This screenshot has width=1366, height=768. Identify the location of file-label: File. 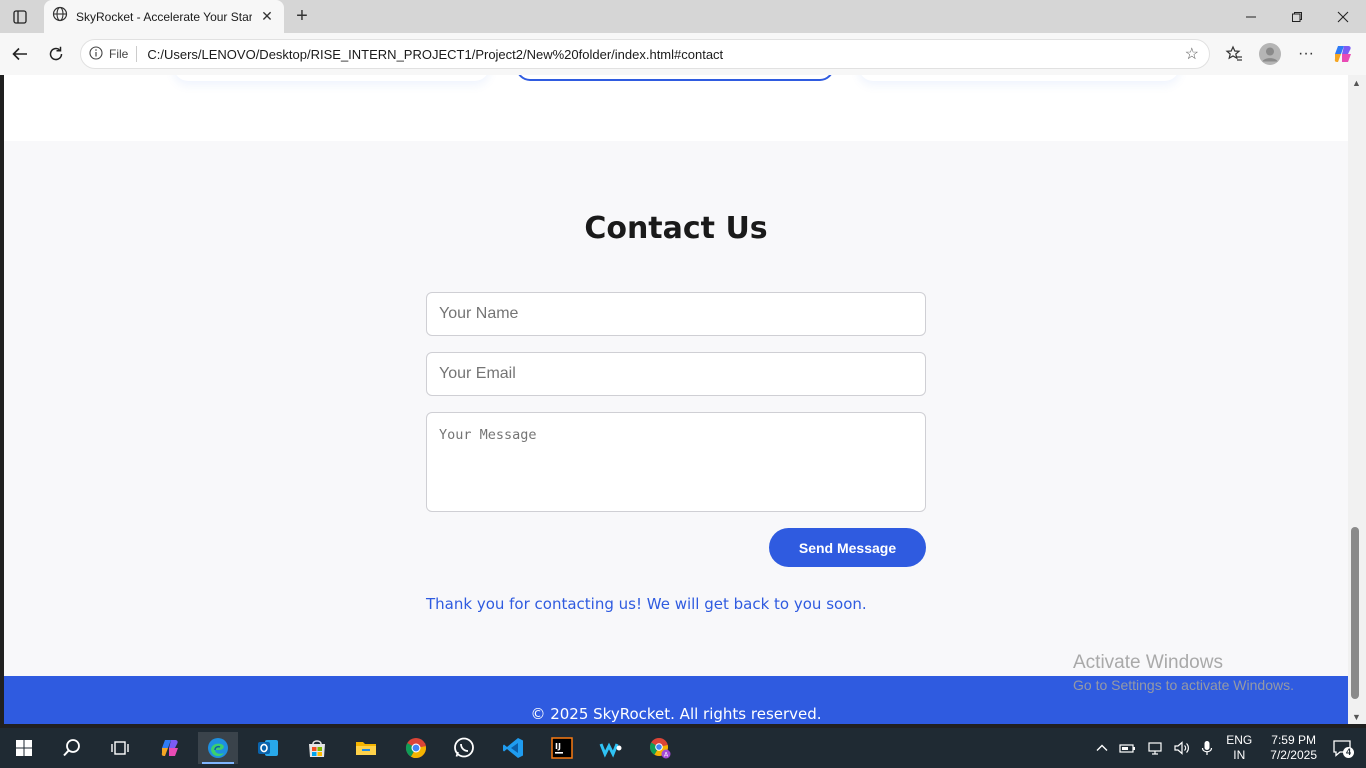
(119, 54).